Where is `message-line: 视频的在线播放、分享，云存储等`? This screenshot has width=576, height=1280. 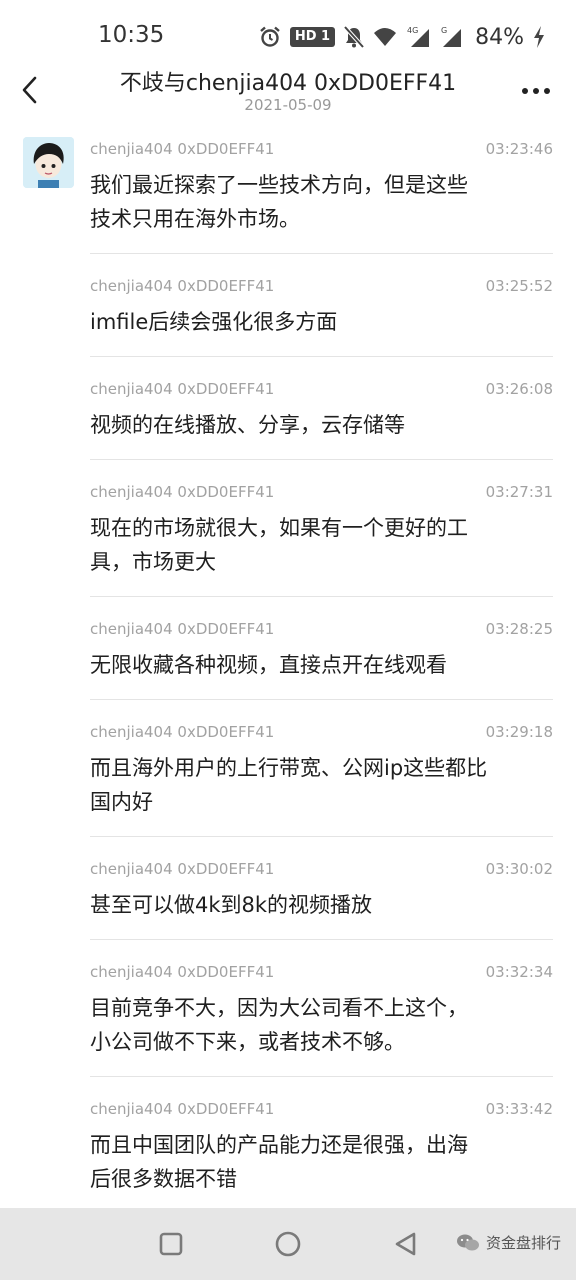 message-line: 视频的在线播放、分享，云存储等 is located at coordinates (247, 425).